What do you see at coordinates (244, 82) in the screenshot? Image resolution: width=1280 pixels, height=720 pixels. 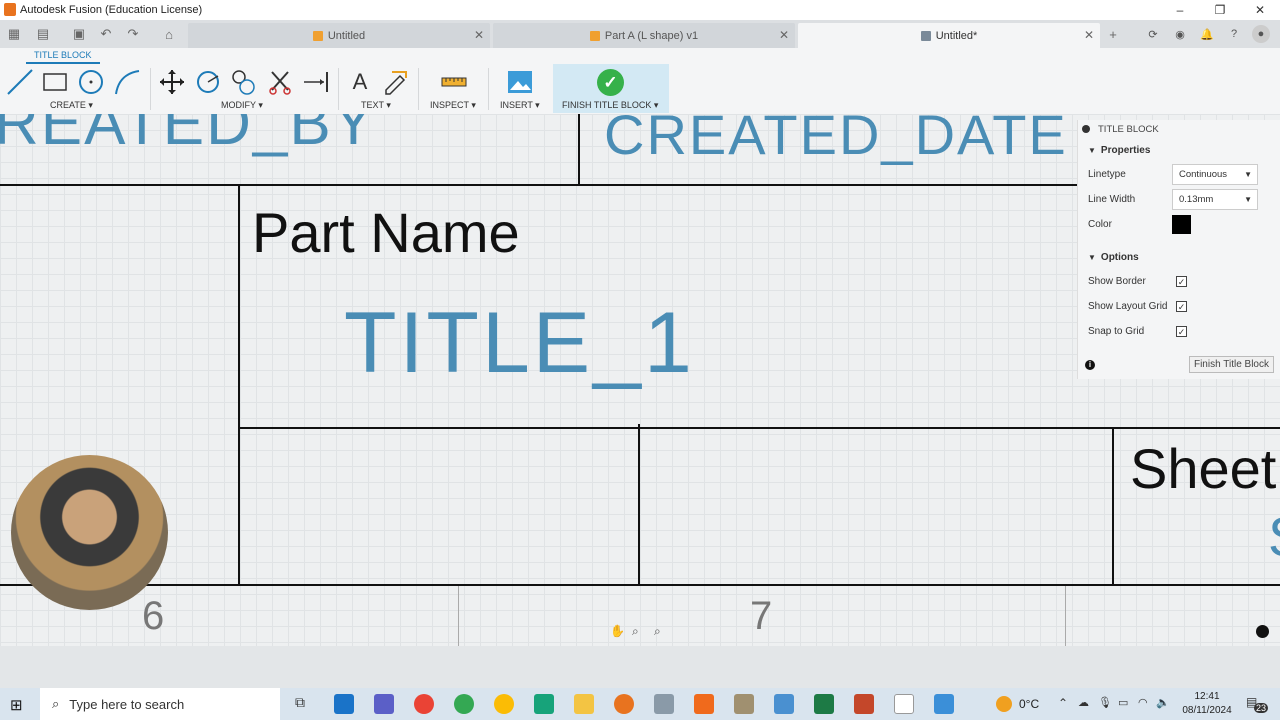 I see `scale-icon` at bounding box center [244, 82].